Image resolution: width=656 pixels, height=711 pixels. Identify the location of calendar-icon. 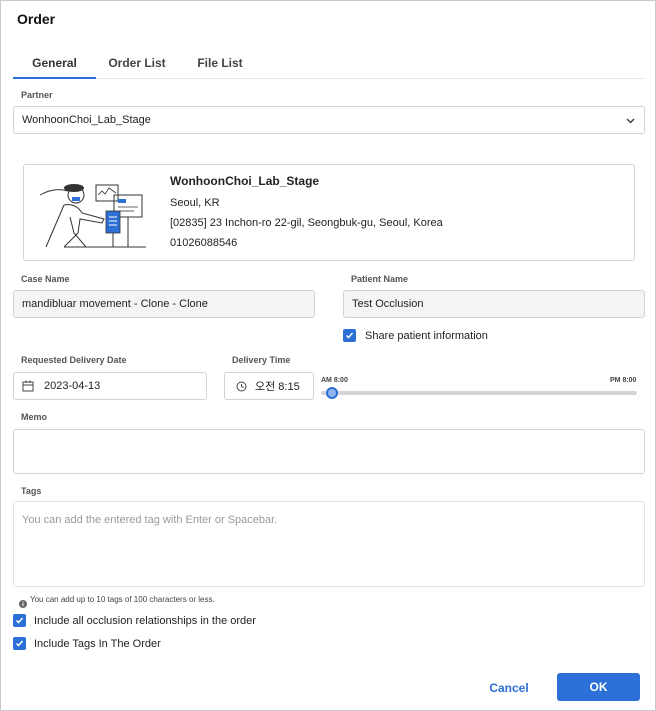
(28, 387).